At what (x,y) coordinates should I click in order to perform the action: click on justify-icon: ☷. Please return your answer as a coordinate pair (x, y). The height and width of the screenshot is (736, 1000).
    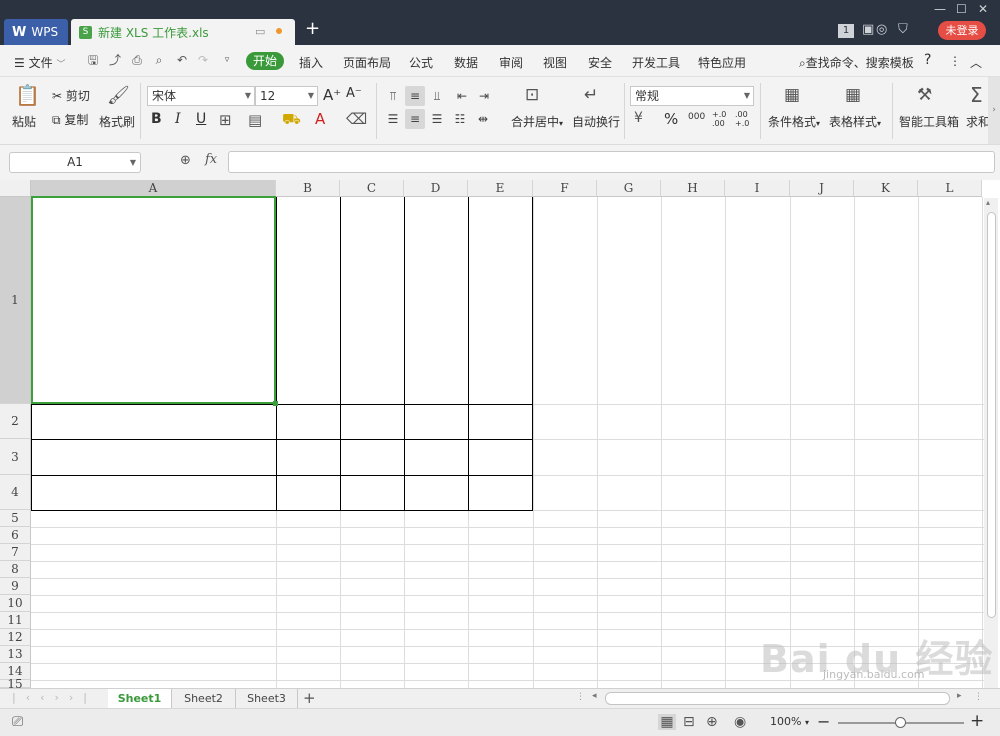
    Looking at the image, I should click on (460, 119).